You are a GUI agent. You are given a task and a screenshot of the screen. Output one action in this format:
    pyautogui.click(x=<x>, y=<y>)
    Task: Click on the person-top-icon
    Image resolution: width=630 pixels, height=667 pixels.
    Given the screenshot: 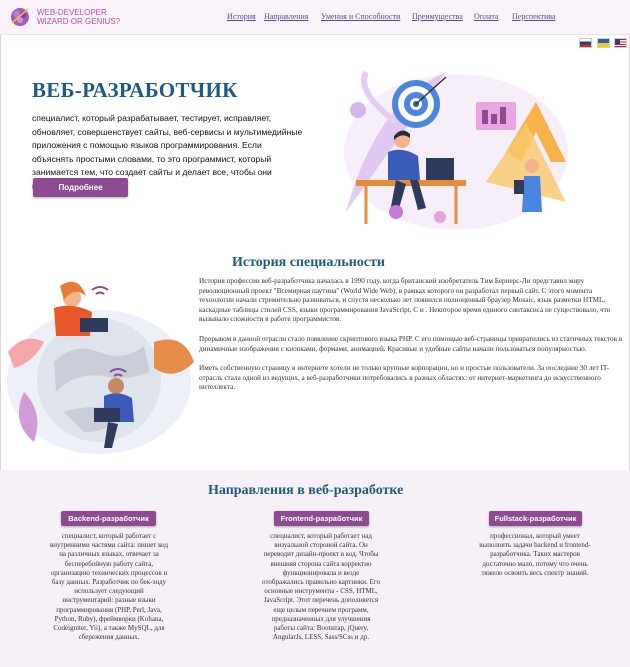 What is the action you would take?
    pyautogui.click(x=81, y=308)
    